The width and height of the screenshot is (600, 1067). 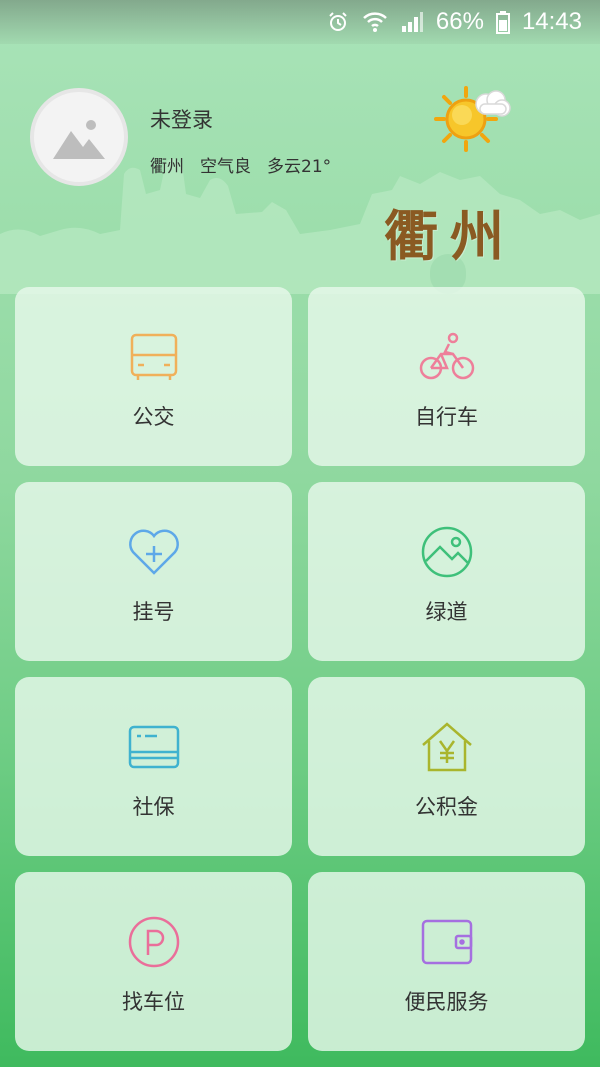 I want to click on city-name: 衢州, so click(x=167, y=167).